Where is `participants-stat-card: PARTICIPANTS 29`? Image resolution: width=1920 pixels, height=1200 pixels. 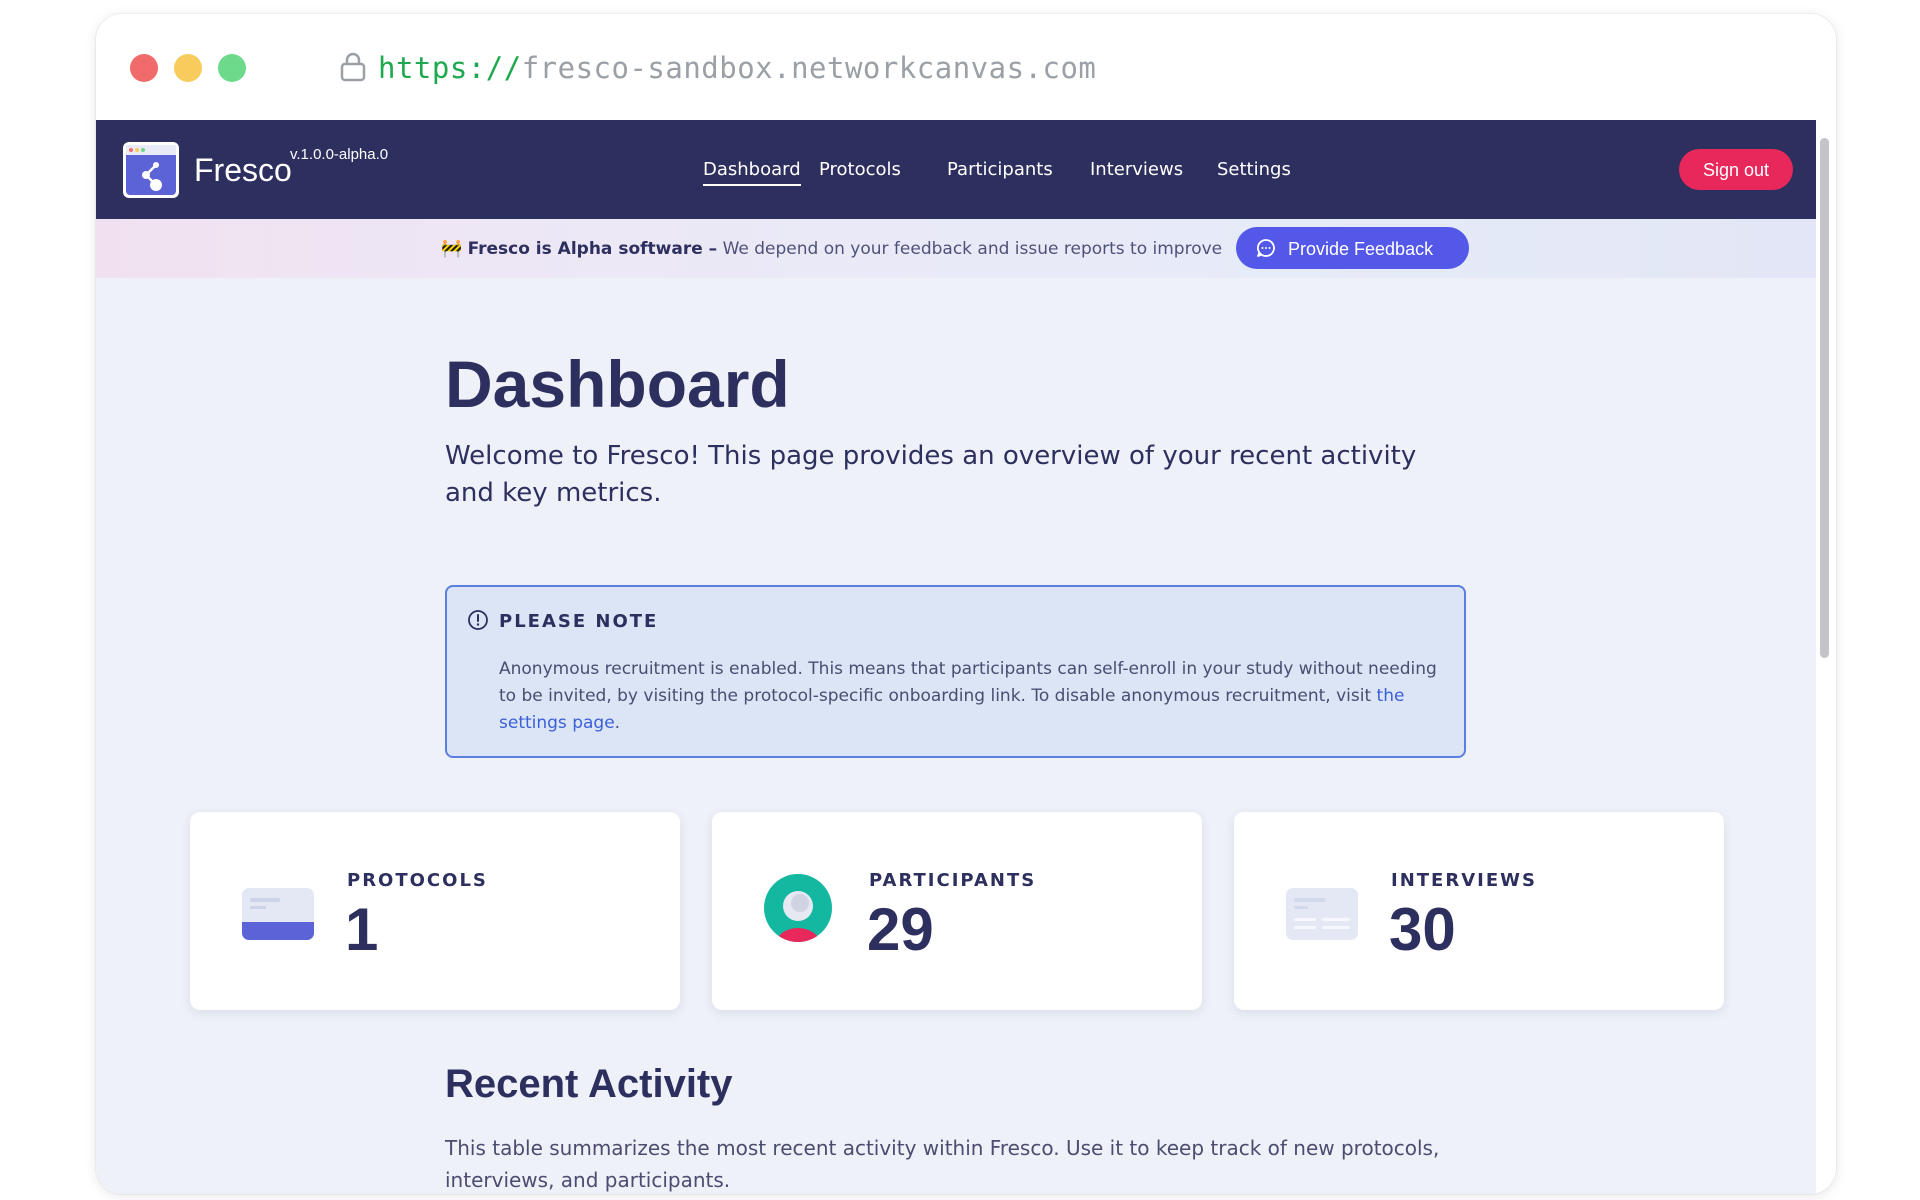 participants-stat-card: PARTICIPANTS 29 is located at coordinates (957, 911).